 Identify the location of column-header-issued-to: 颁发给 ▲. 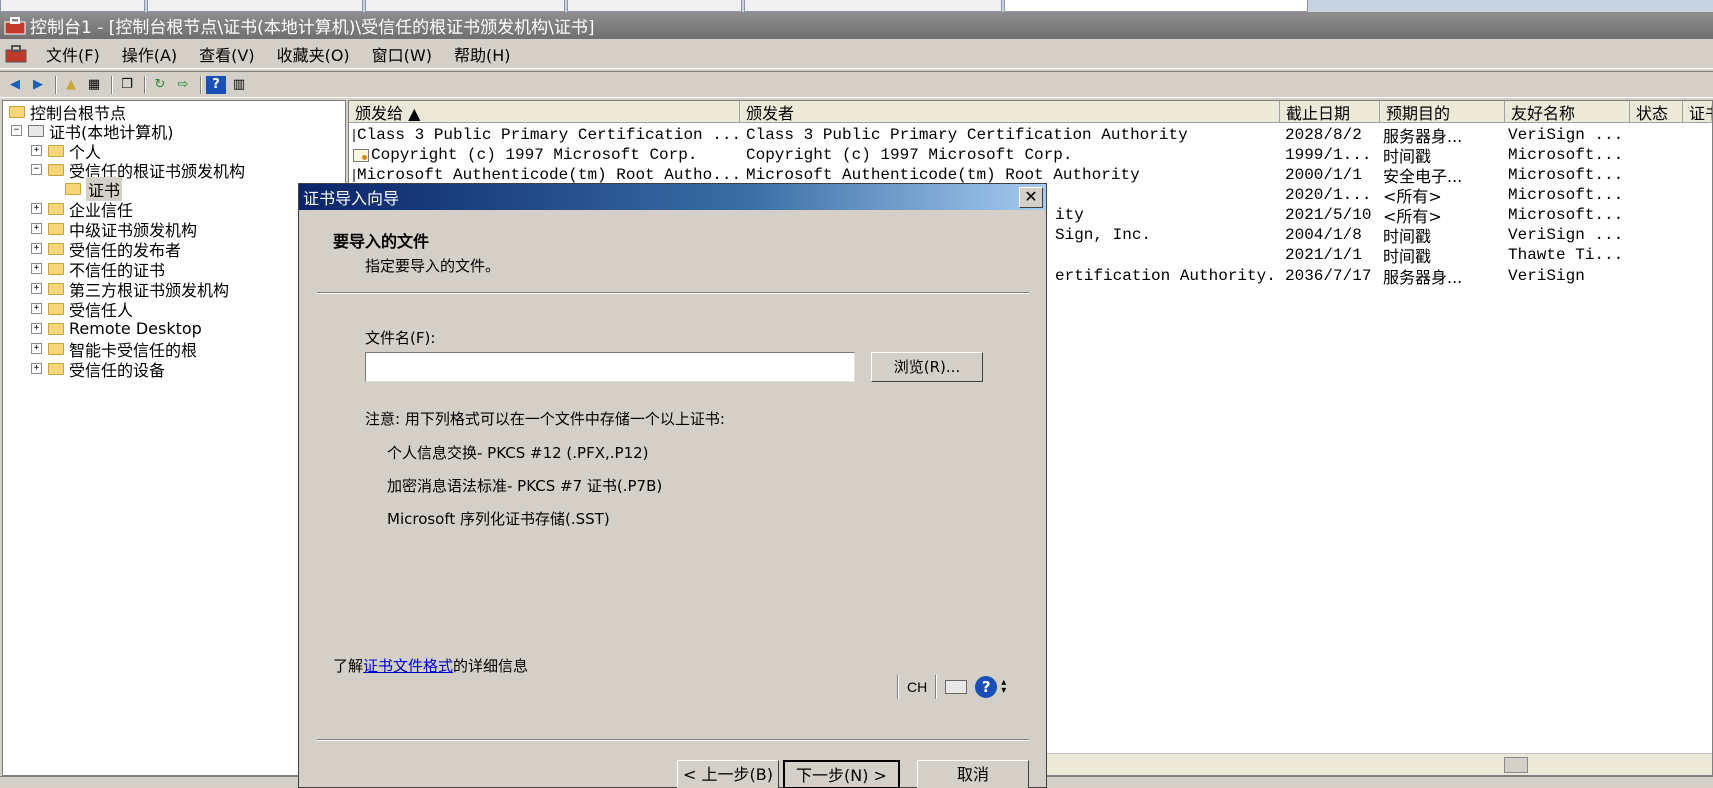
(544, 112).